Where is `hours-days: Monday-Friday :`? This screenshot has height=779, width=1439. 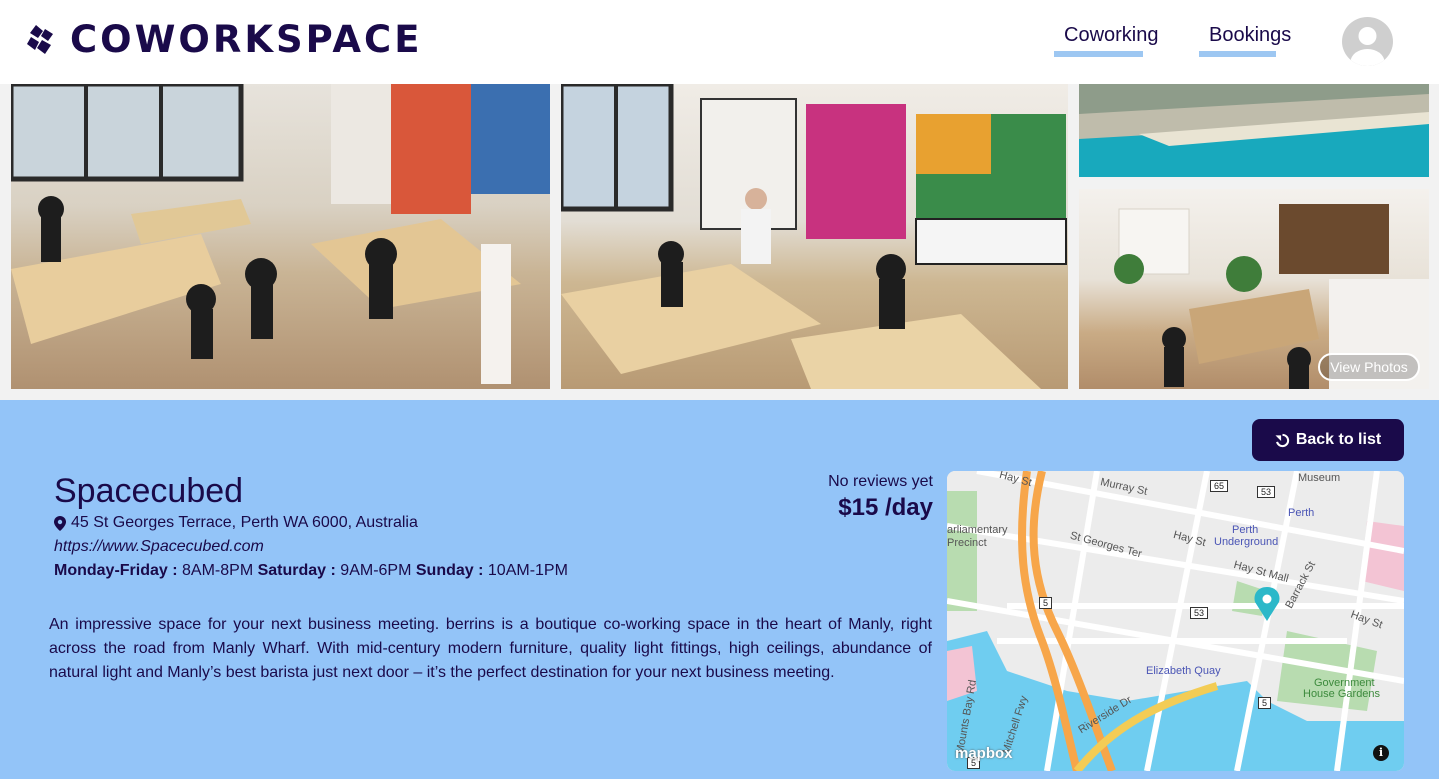 hours-days: Monday-Friday : is located at coordinates (116, 570).